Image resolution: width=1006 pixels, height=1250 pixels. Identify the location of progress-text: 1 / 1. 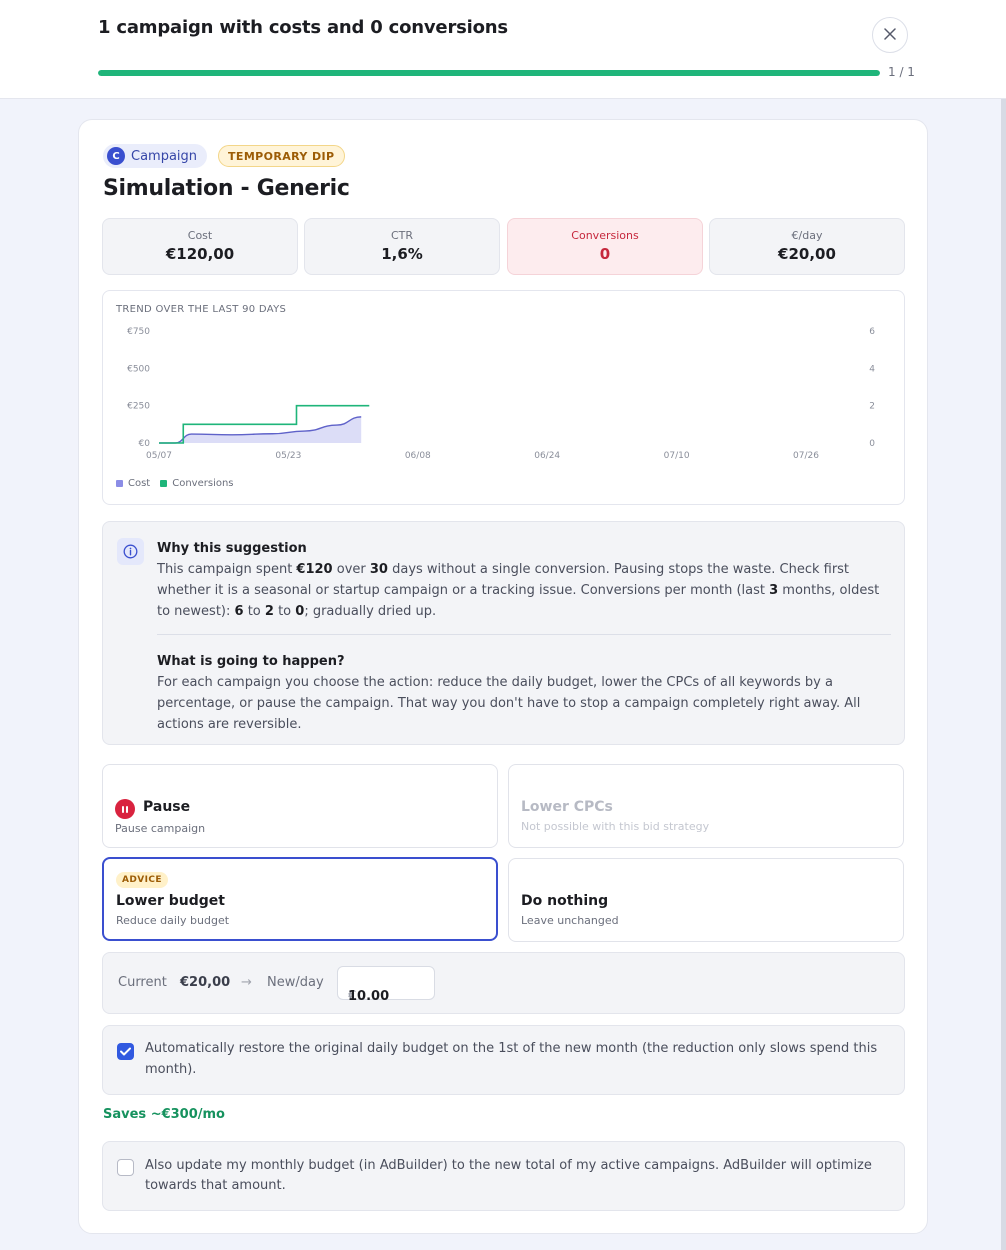
(901, 72).